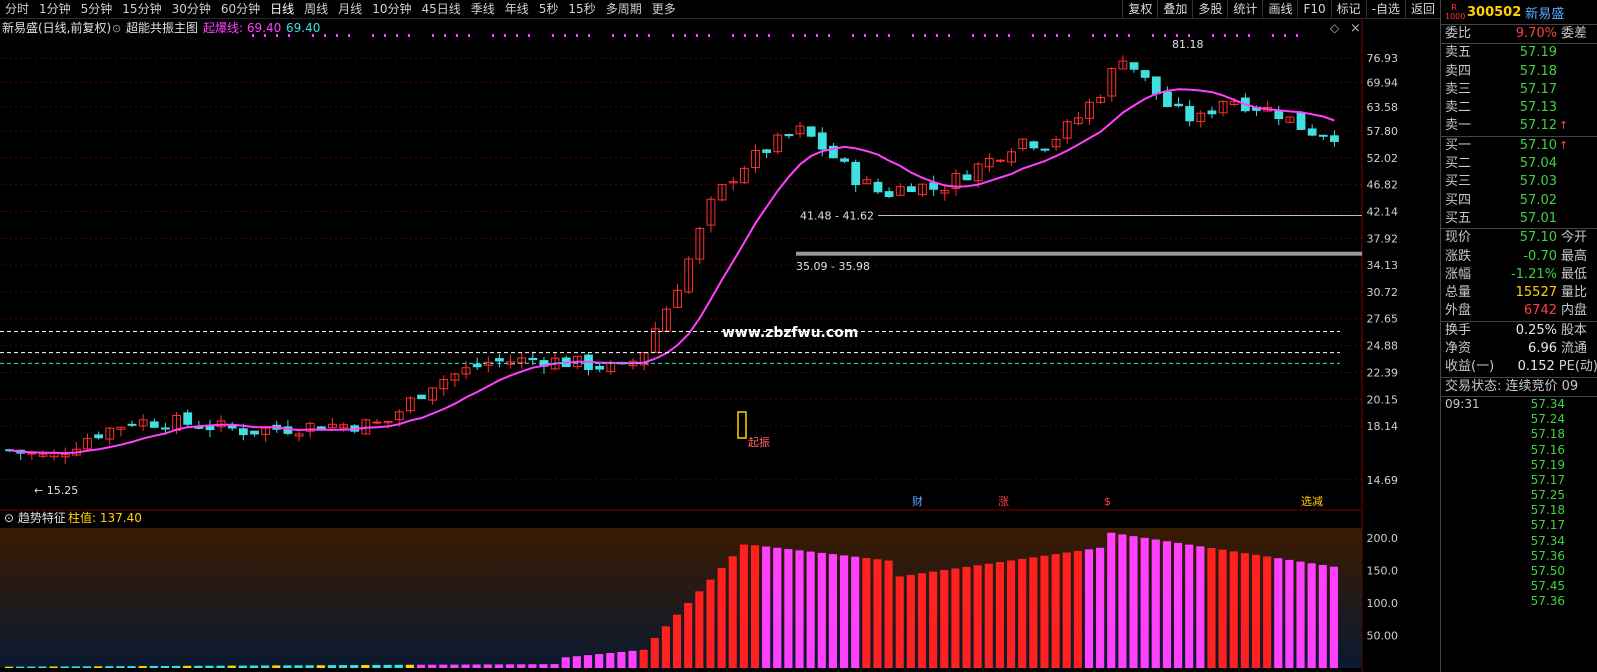  I want to click on period-tab-16: 更多, so click(664, 9).